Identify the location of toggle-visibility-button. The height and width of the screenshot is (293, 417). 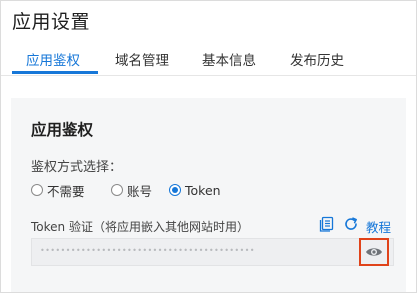
(374, 252).